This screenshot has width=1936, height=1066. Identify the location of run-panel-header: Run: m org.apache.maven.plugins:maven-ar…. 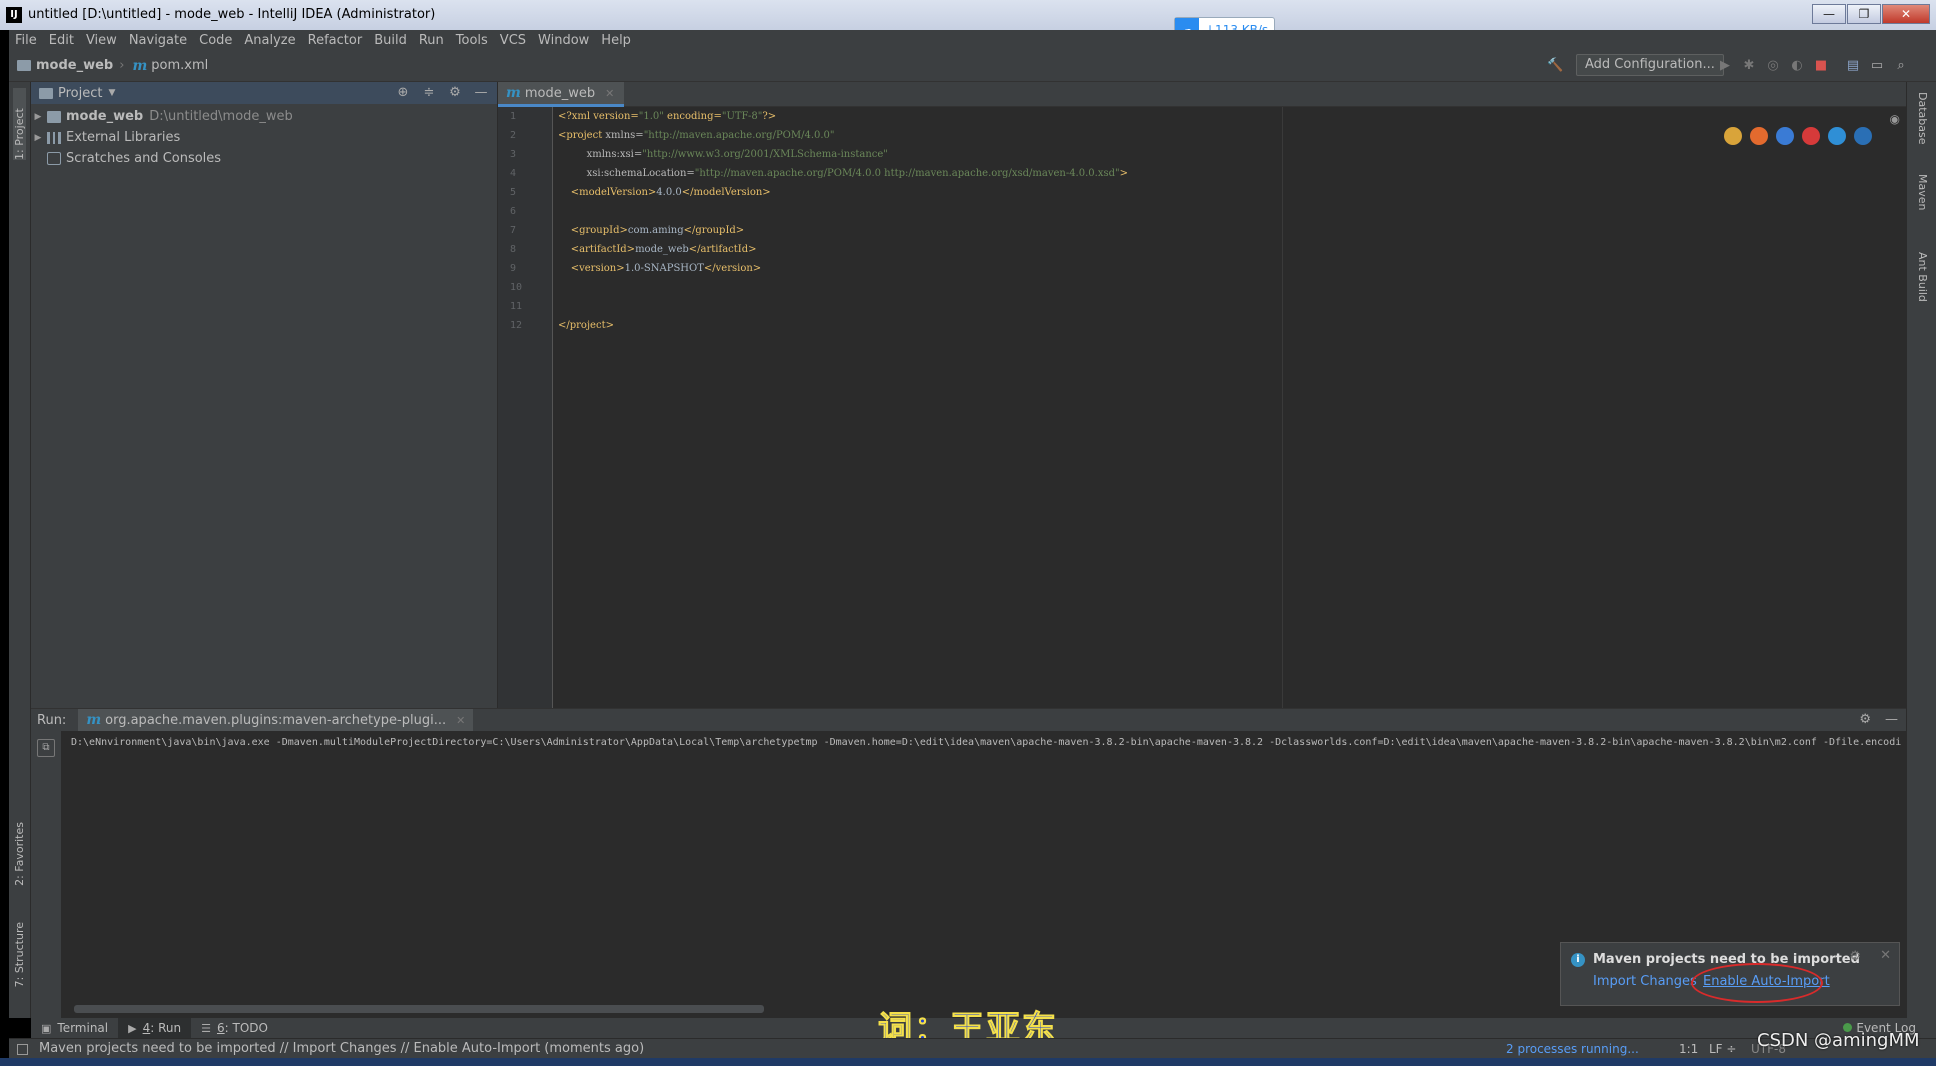
(968, 720).